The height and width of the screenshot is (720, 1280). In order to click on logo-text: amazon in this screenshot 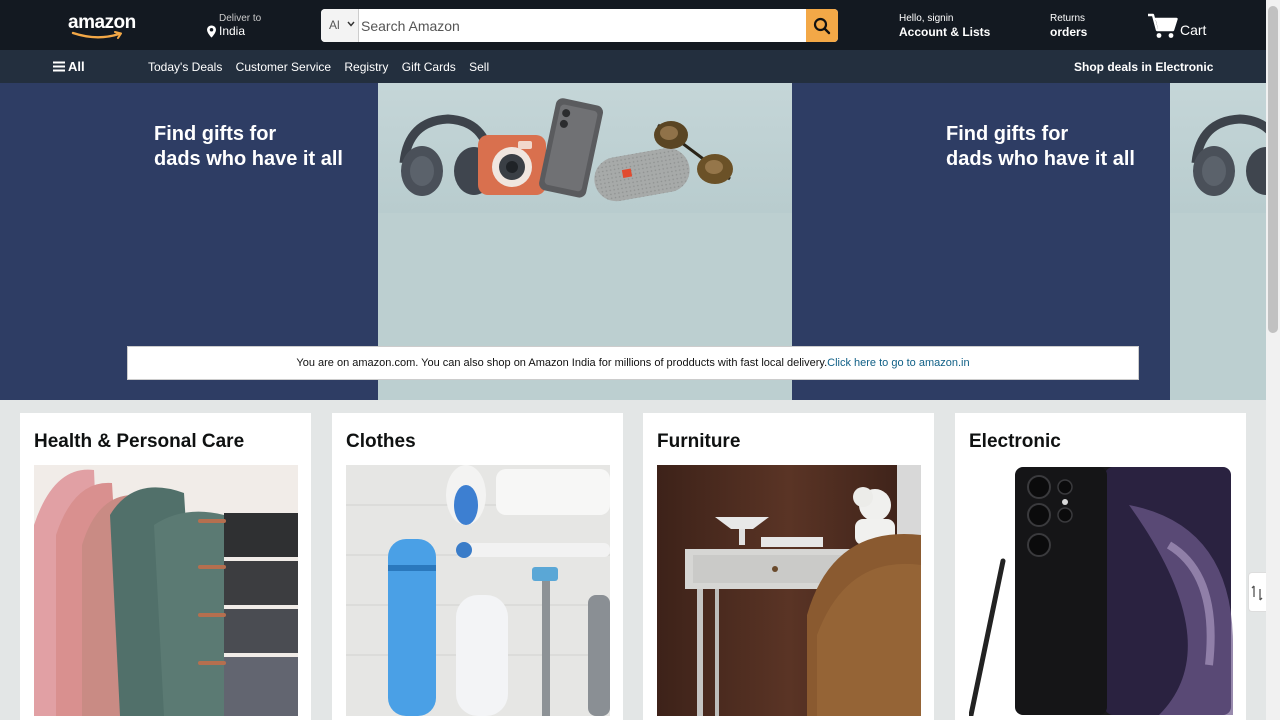, I will do `click(102, 22)`.